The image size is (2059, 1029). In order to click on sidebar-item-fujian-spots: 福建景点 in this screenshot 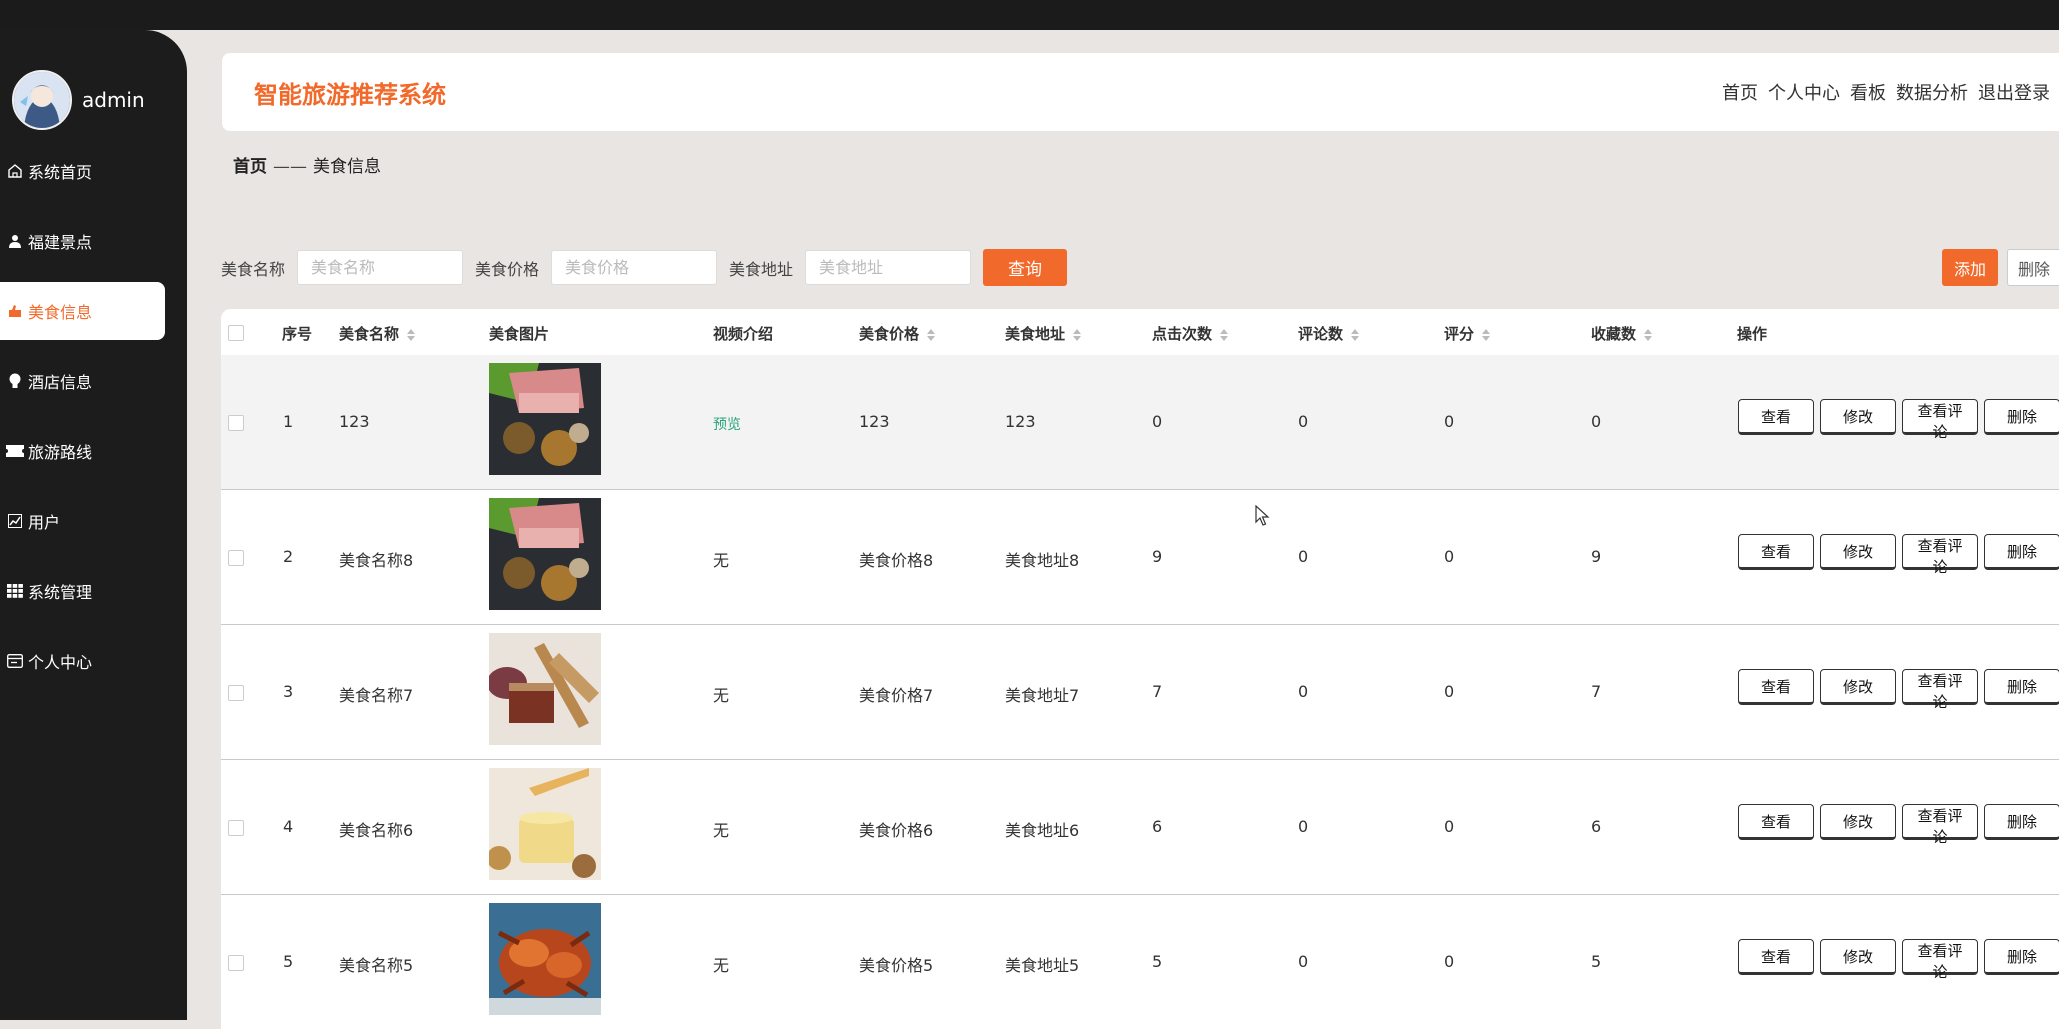, I will do `click(93, 241)`.